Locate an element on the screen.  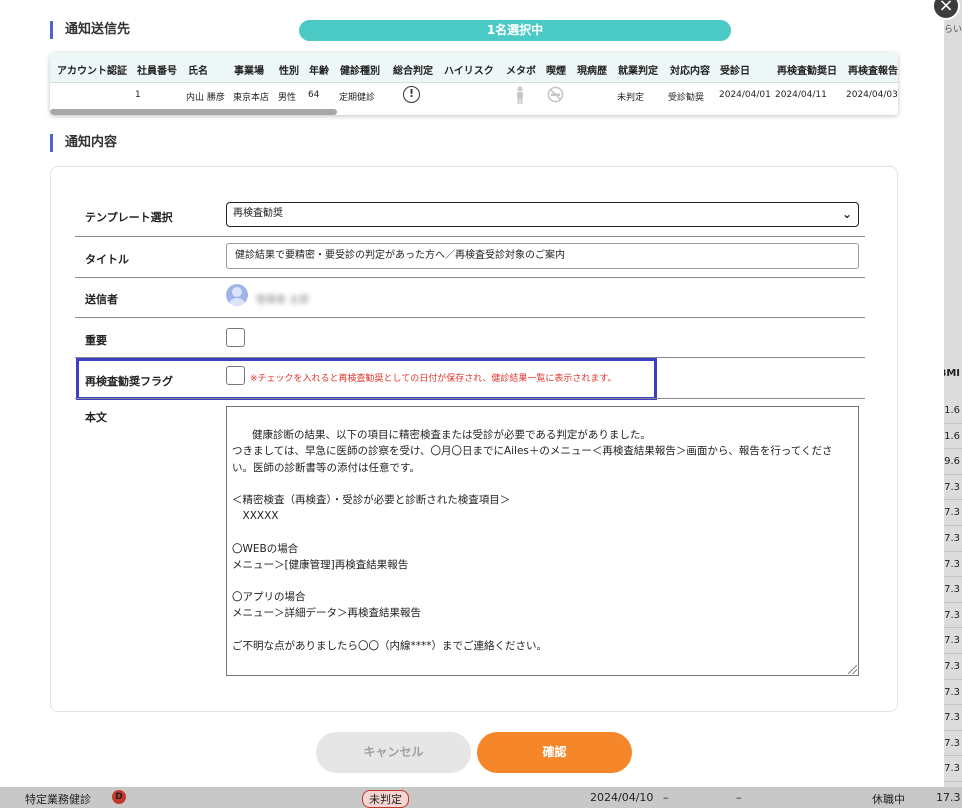
background-bottom-row: 特定業務健診 D 未判定 2024/04/10 – – 休職中 17.3 is located at coordinates (481, 797).